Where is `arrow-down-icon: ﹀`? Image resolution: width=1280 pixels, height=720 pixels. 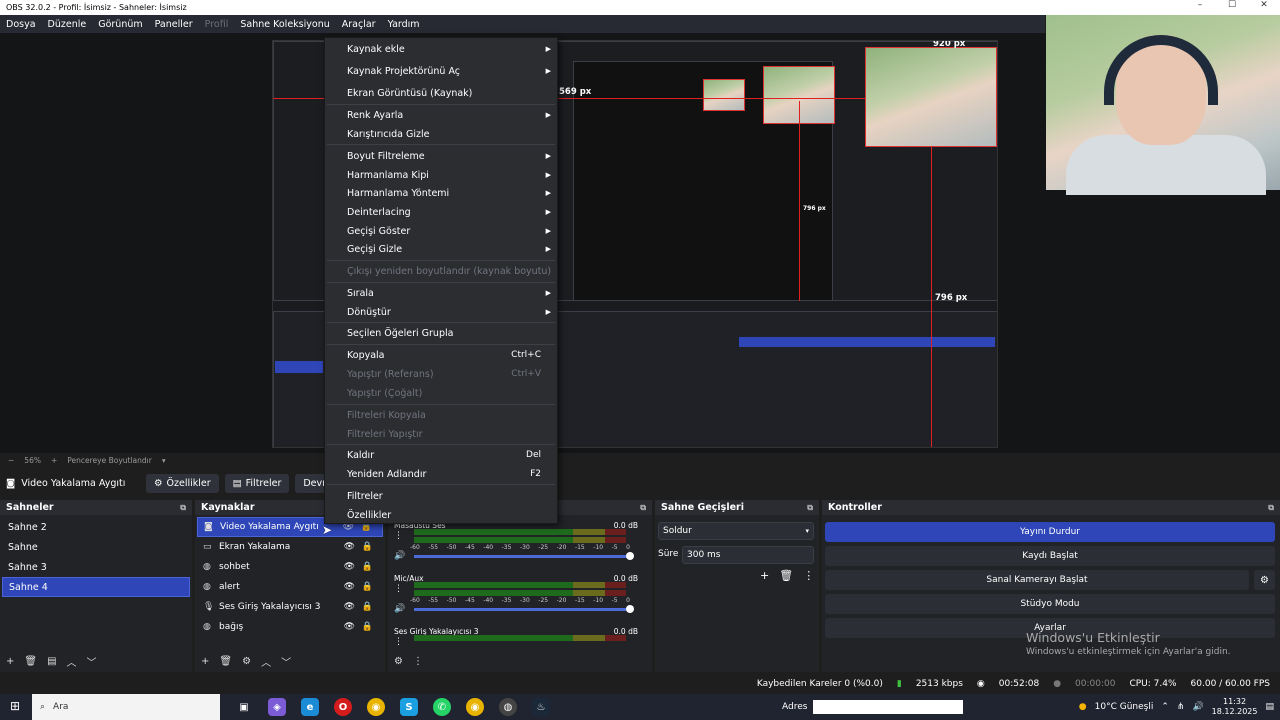
arrow-down-icon: ﹀ is located at coordinates (92, 661).